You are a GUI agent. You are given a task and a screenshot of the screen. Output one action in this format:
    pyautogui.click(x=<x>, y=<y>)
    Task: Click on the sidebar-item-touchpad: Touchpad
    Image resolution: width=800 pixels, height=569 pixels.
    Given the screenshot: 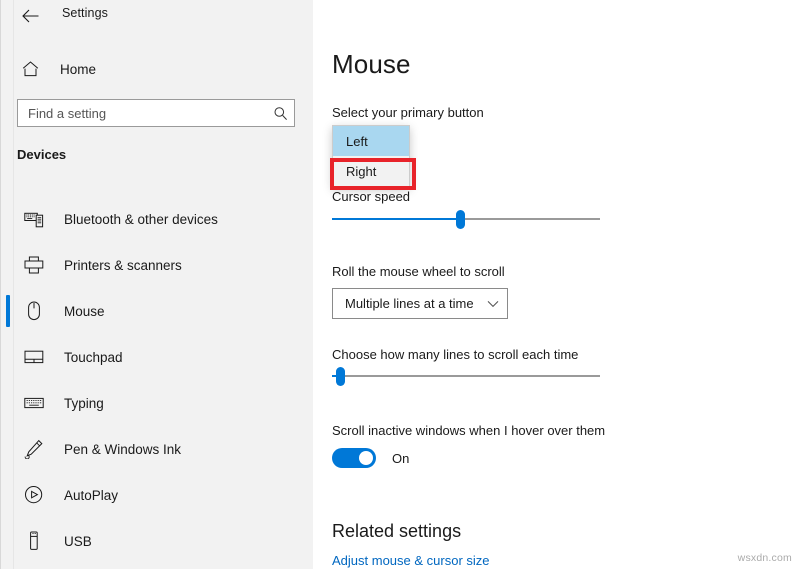 What is the action you would take?
    pyautogui.click(x=157, y=357)
    